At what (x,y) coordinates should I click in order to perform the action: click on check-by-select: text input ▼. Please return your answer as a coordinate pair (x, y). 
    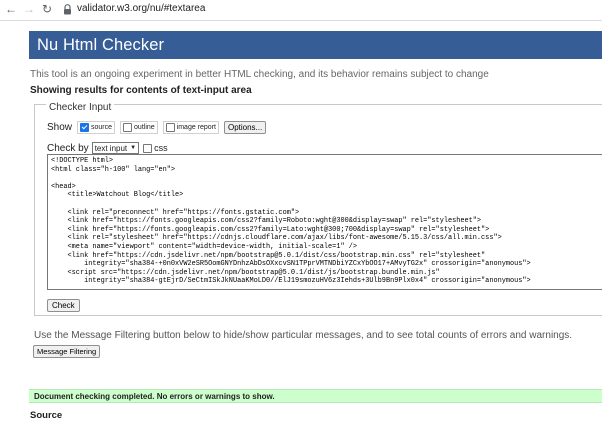
    Looking at the image, I should click on (115, 148).